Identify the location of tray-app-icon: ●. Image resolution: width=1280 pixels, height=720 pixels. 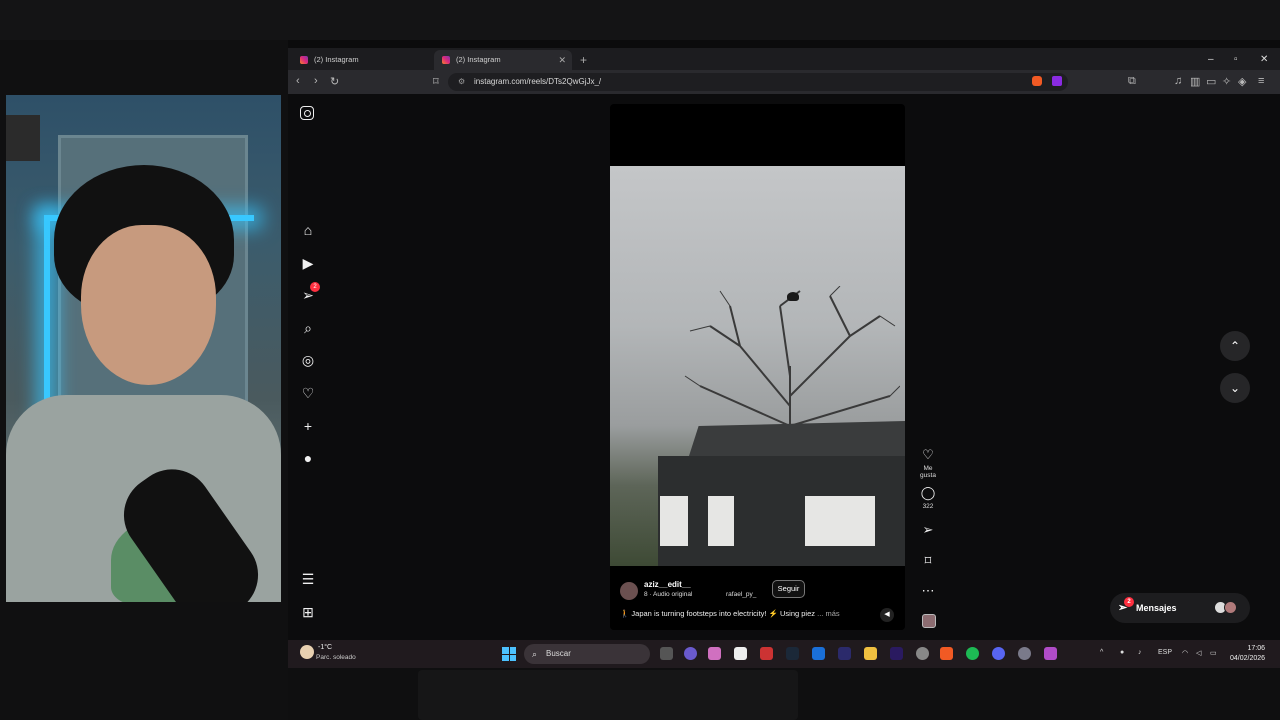
(1122, 652).